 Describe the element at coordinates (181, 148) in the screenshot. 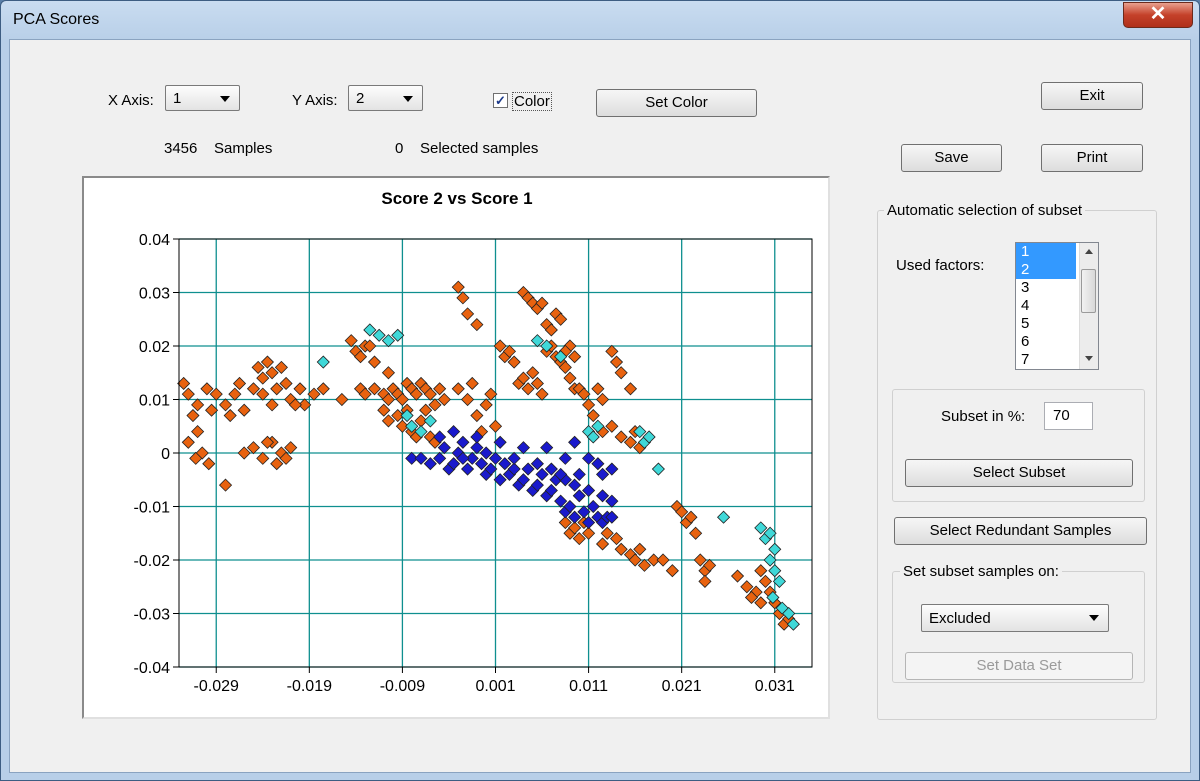

I see `samples-count: 3456` at that location.